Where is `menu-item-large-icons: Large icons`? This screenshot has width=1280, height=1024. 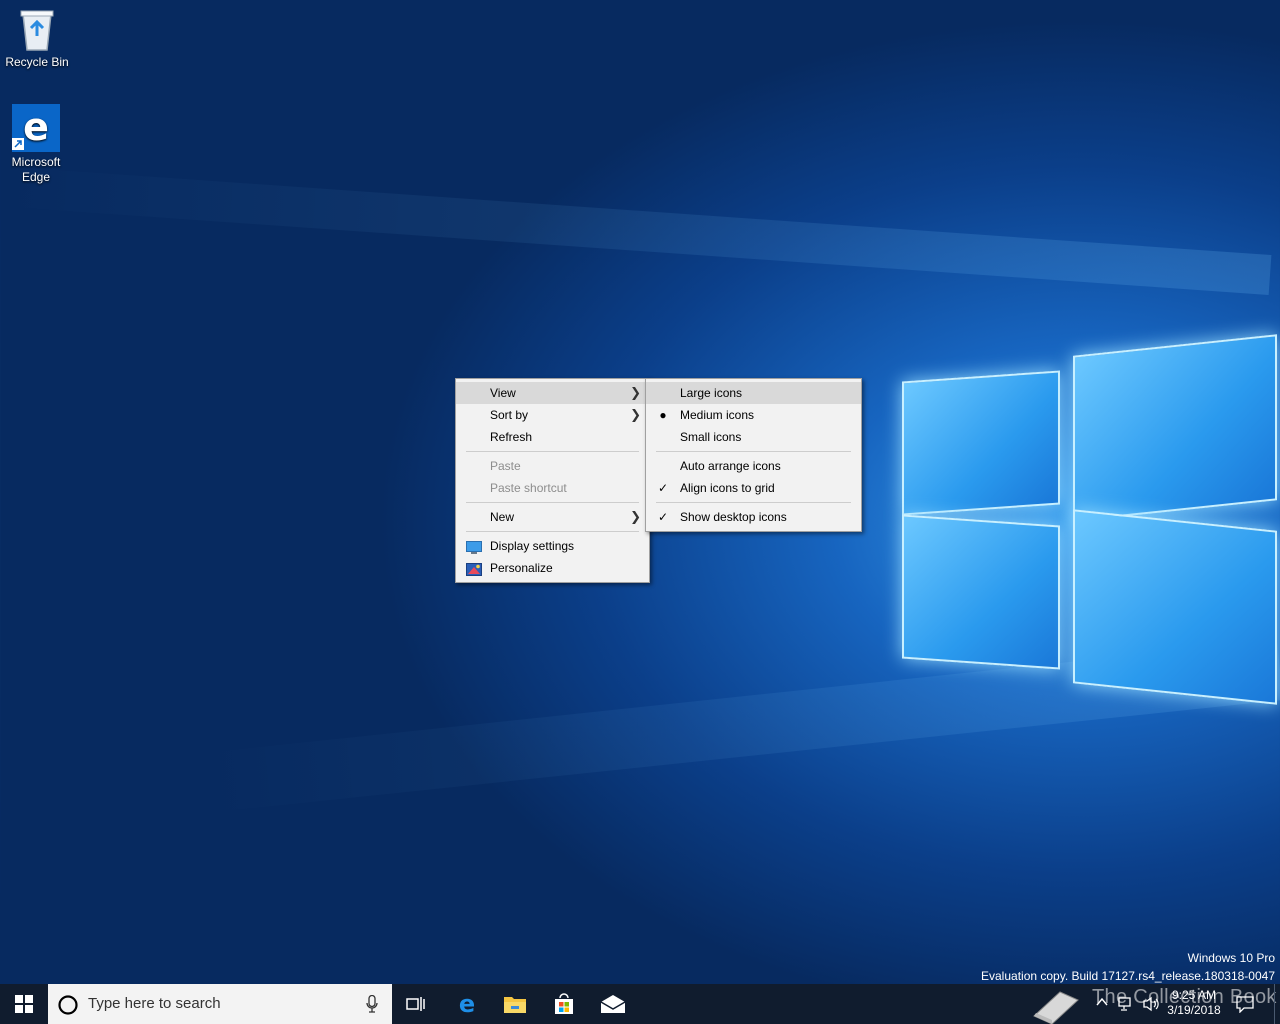
menu-item-large-icons: Large icons is located at coordinates (753, 393).